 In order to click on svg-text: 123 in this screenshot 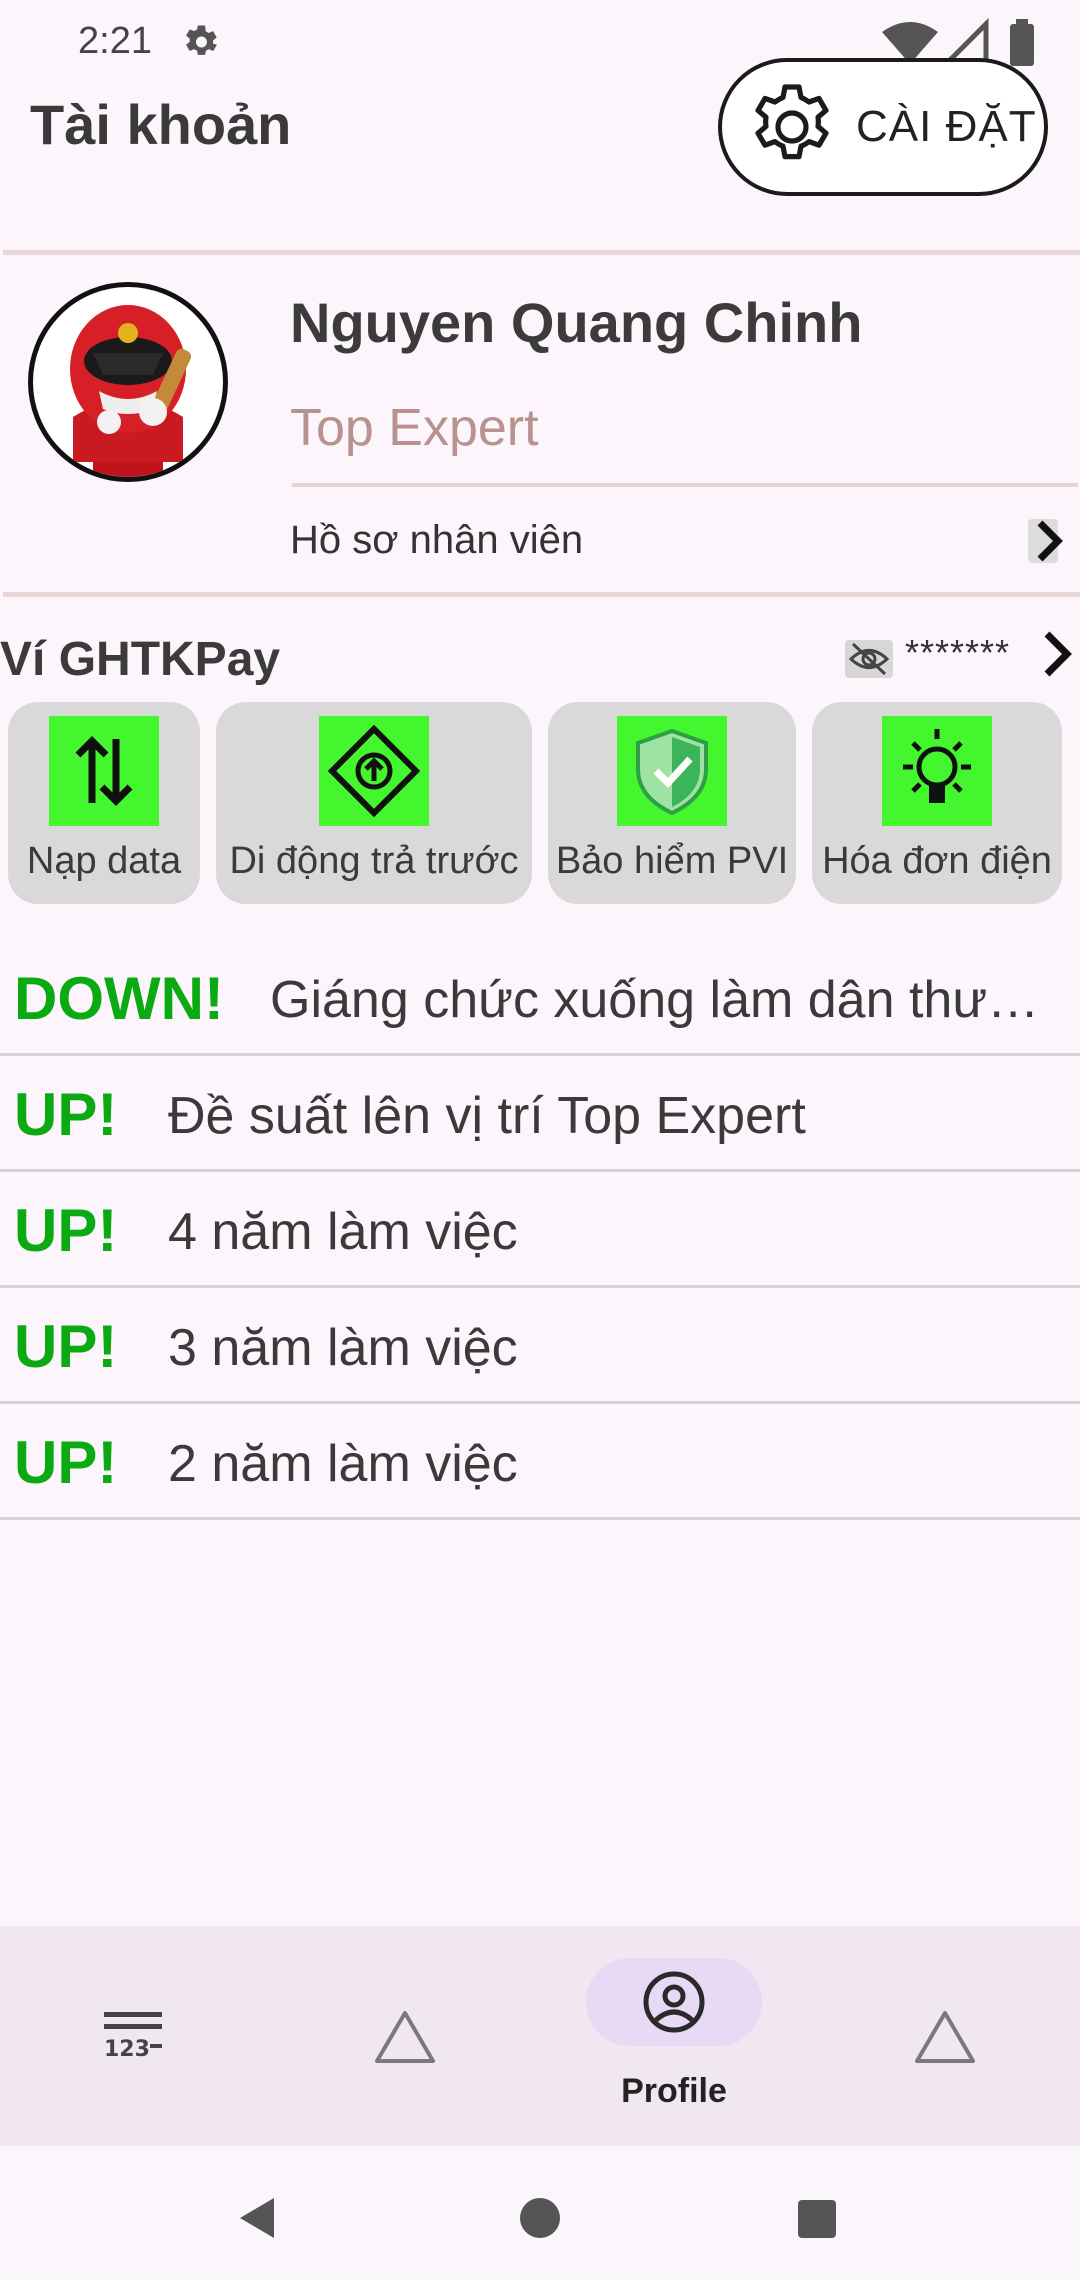, I will do `click(127, 2049)`.